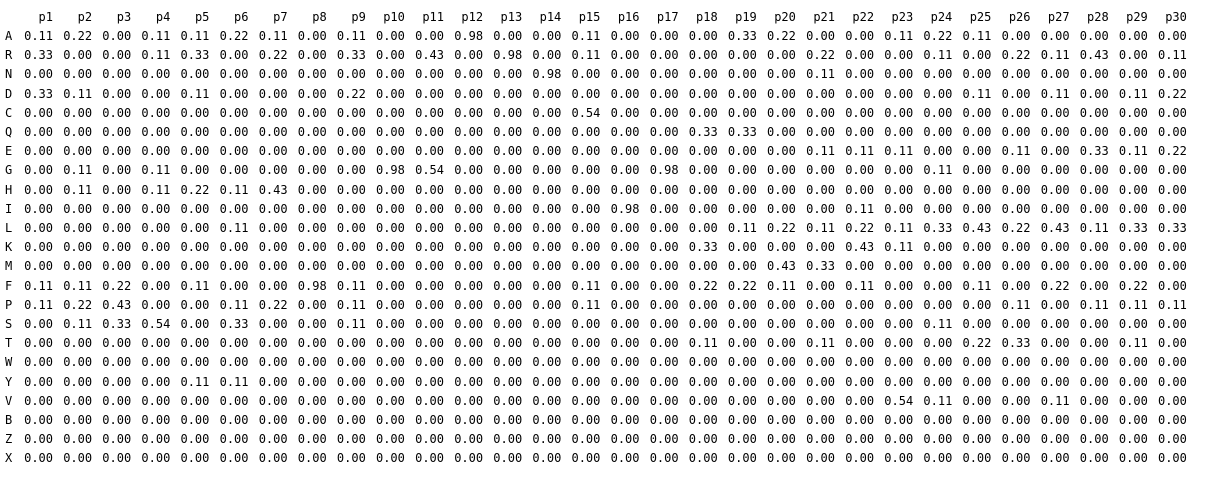 Image resolution: width=1217 pixels, height=484 pixels. Describe the element at coordinates (667, 17) in the screenshot. I see `column-header: p17` at that location.